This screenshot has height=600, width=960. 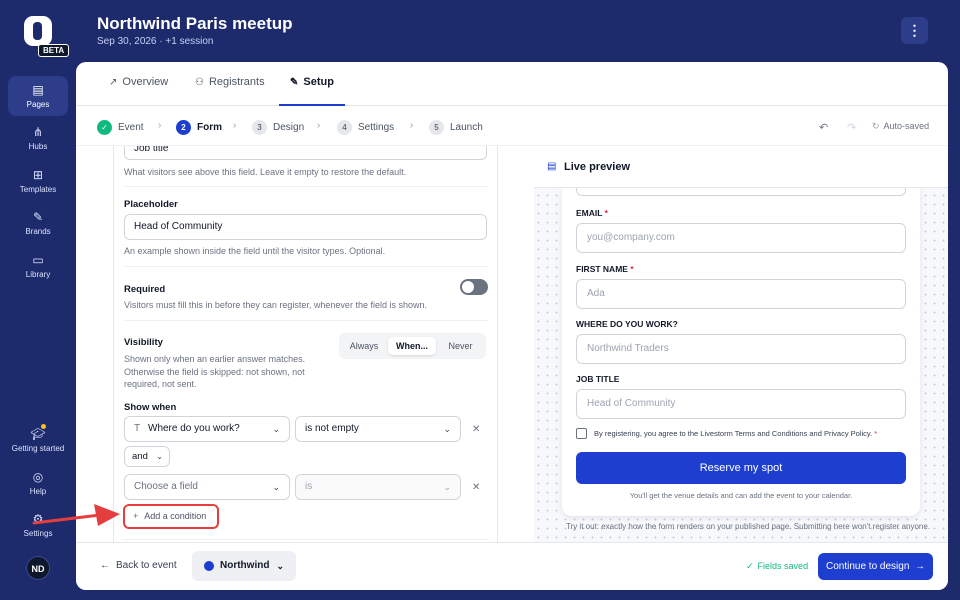 What do you see at coordinates (741, 404) in the screenshot?
I see `preview-job-input: Head of Community` at bounding box center [741, 404].